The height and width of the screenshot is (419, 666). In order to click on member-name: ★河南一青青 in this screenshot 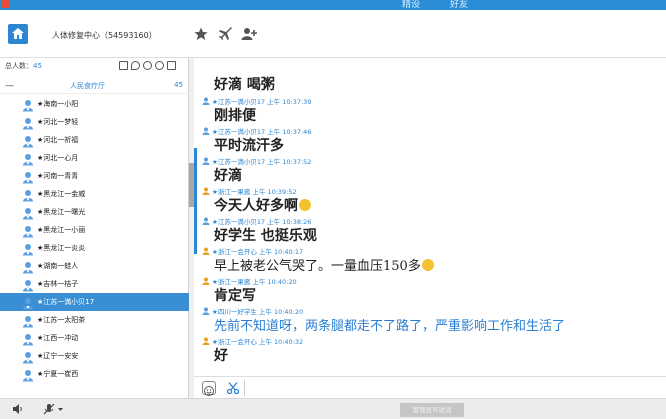, I will do `click(58, 176)`.